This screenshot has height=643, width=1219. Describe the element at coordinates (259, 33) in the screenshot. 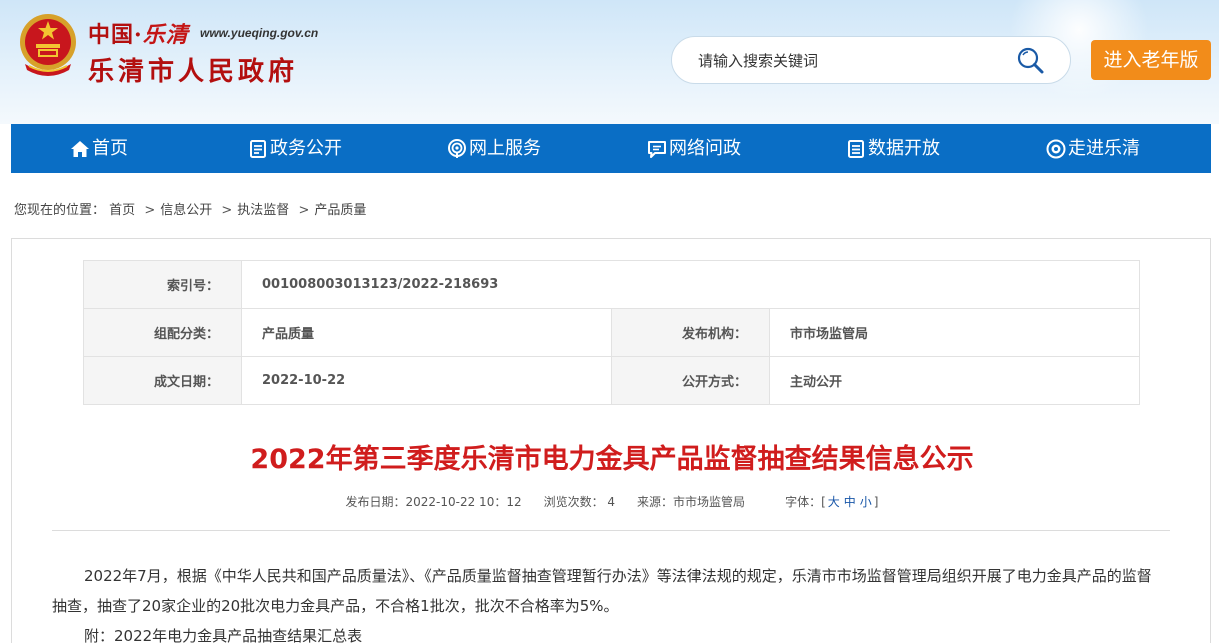

I see `logo-url: www.yueqing.gov.cn` at that location.